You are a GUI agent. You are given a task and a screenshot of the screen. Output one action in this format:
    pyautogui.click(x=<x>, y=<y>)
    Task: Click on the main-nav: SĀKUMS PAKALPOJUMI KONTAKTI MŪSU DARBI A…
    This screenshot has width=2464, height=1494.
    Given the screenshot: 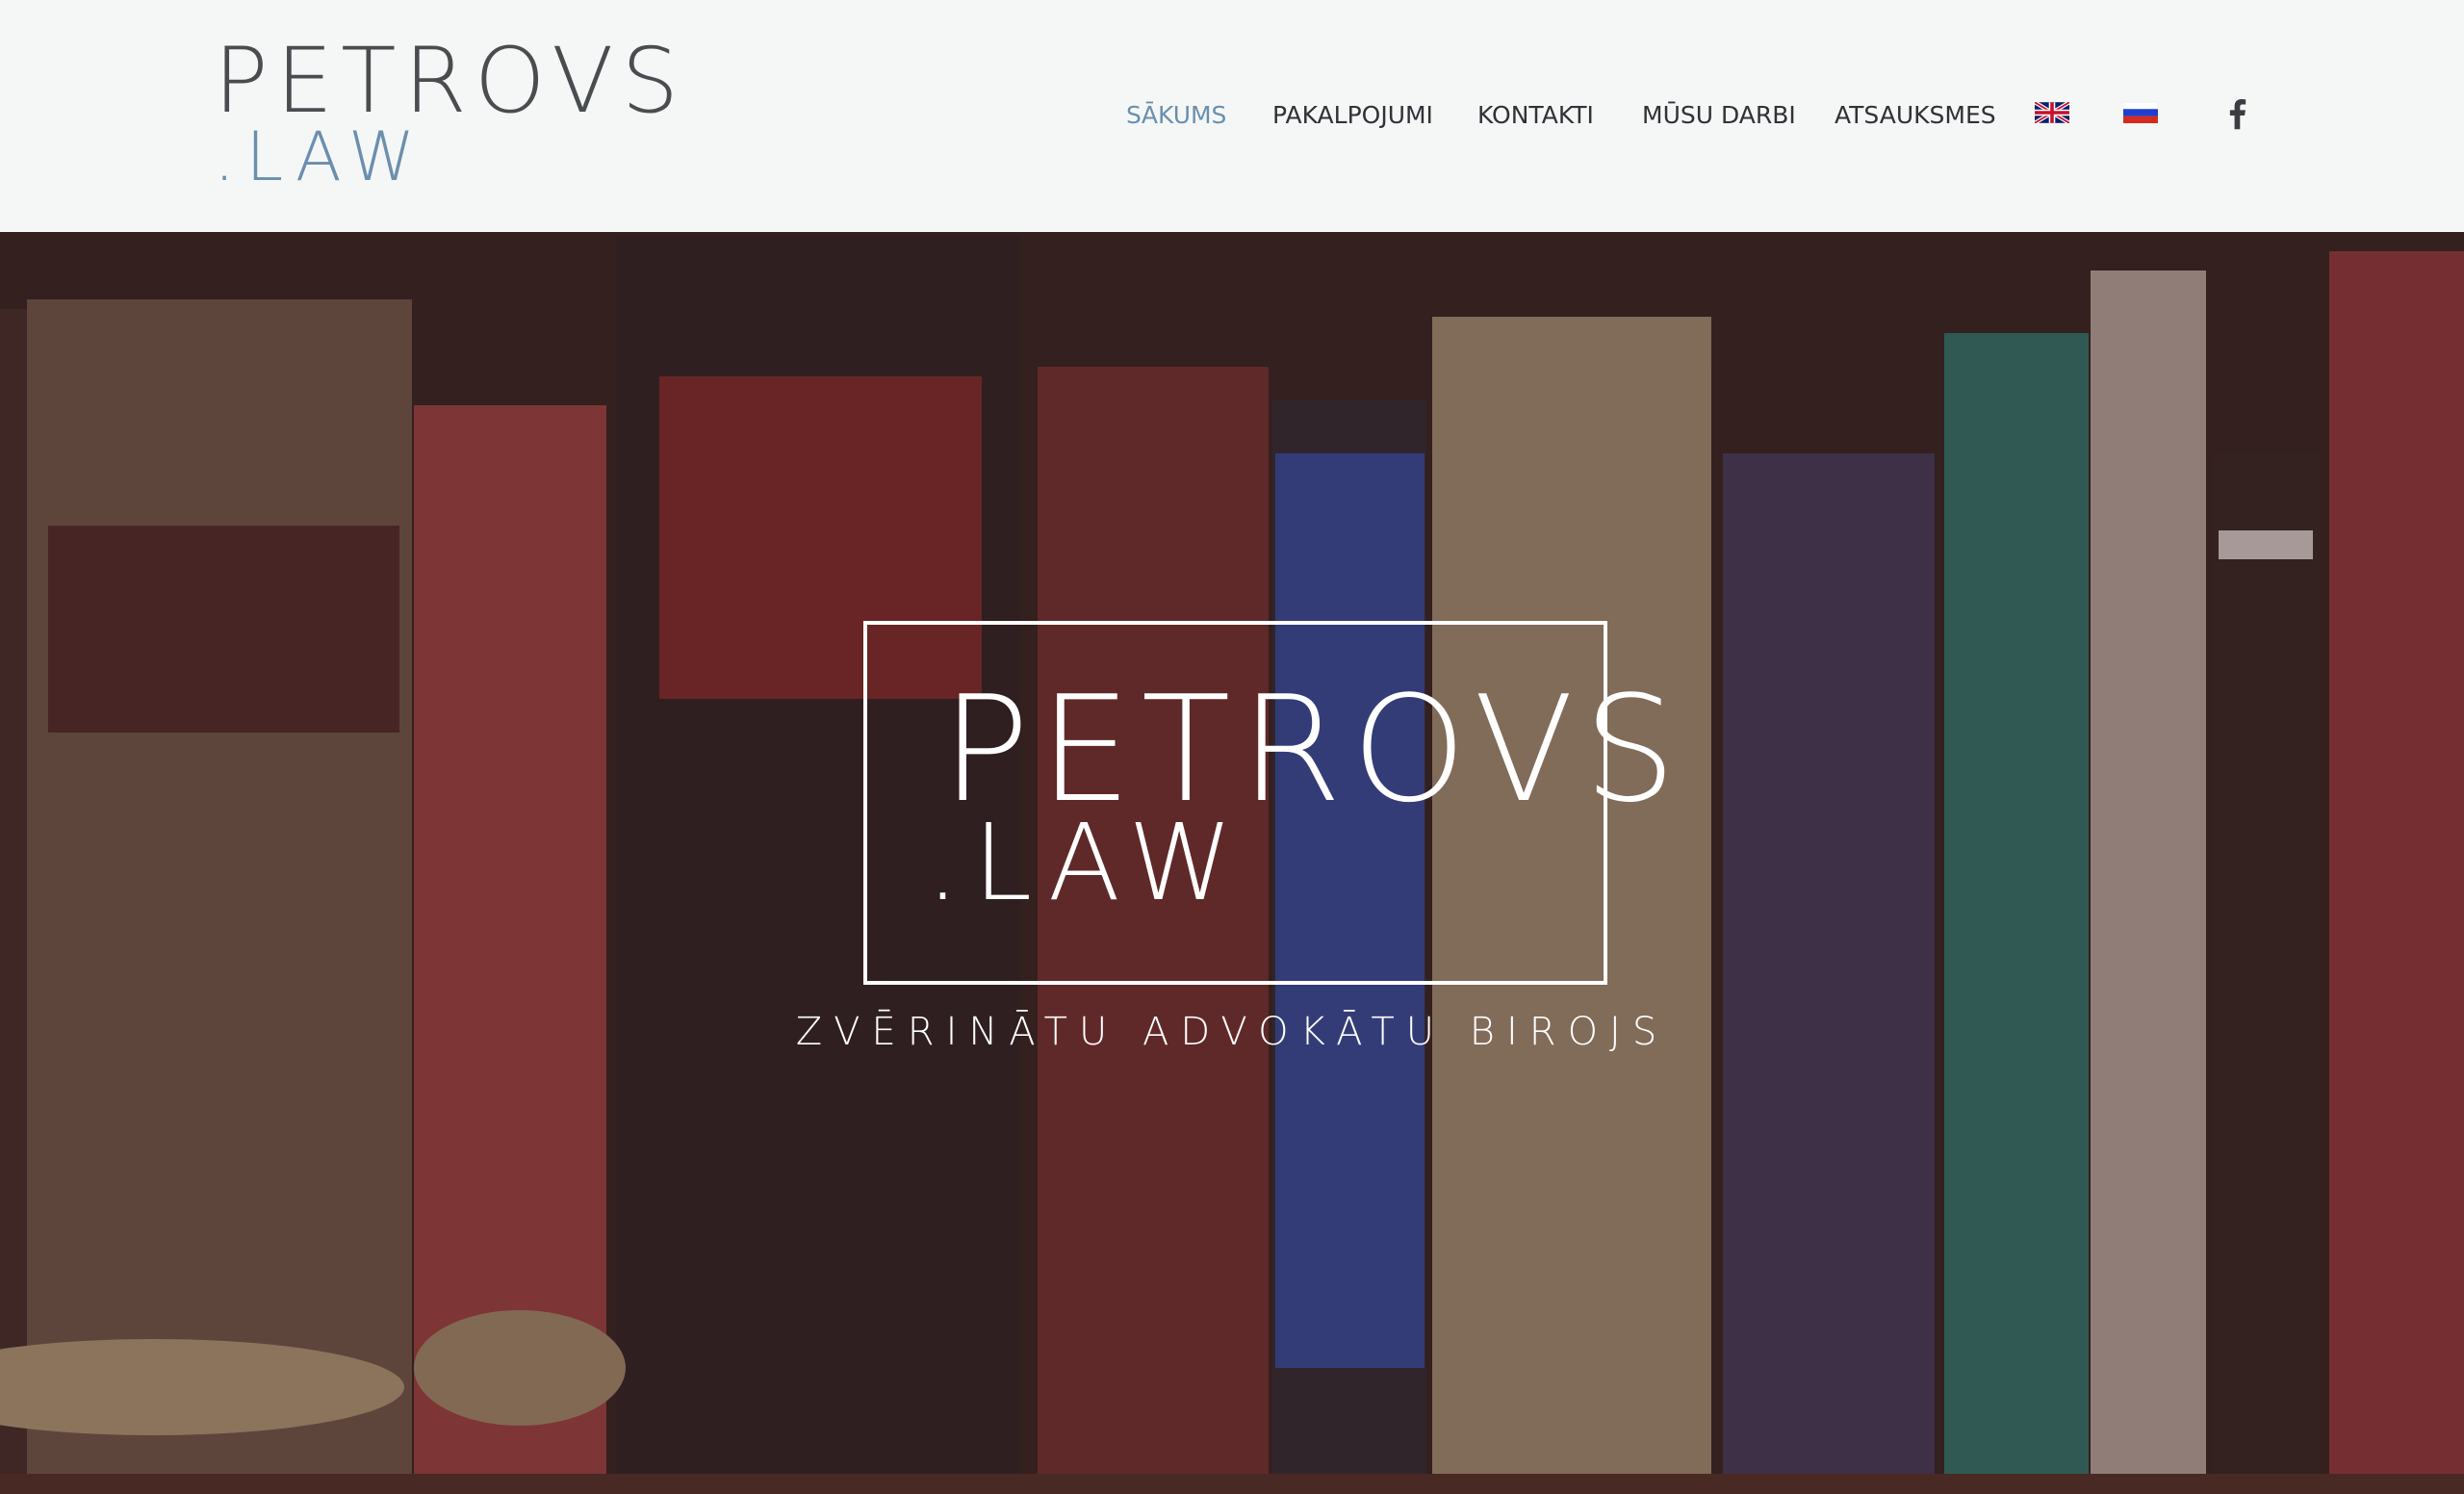 What is the action you would take?
    pyautogui.click(x=1232, y=116)
    